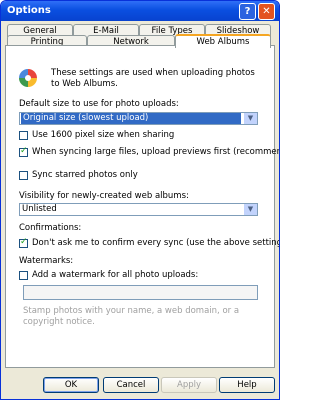 Image resolution: width=320 pixels, height=400 pixels. What do you see at coordinates (23, 242) in the screenshot?
I see `dont-confirm-checkbox` at bounding box center [23, 242].